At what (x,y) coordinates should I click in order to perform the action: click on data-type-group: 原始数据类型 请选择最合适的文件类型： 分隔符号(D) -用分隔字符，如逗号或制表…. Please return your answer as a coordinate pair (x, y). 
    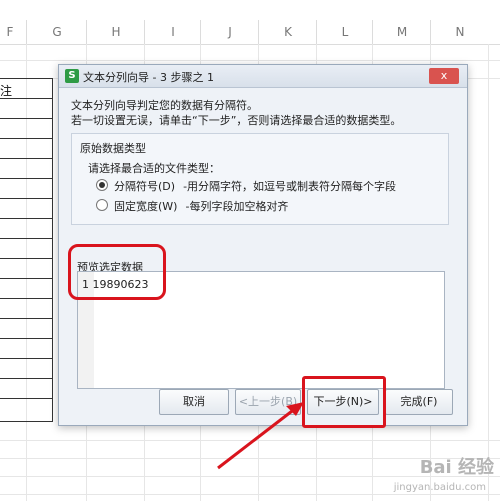
    Looking at the image, I should click on (260, 179).